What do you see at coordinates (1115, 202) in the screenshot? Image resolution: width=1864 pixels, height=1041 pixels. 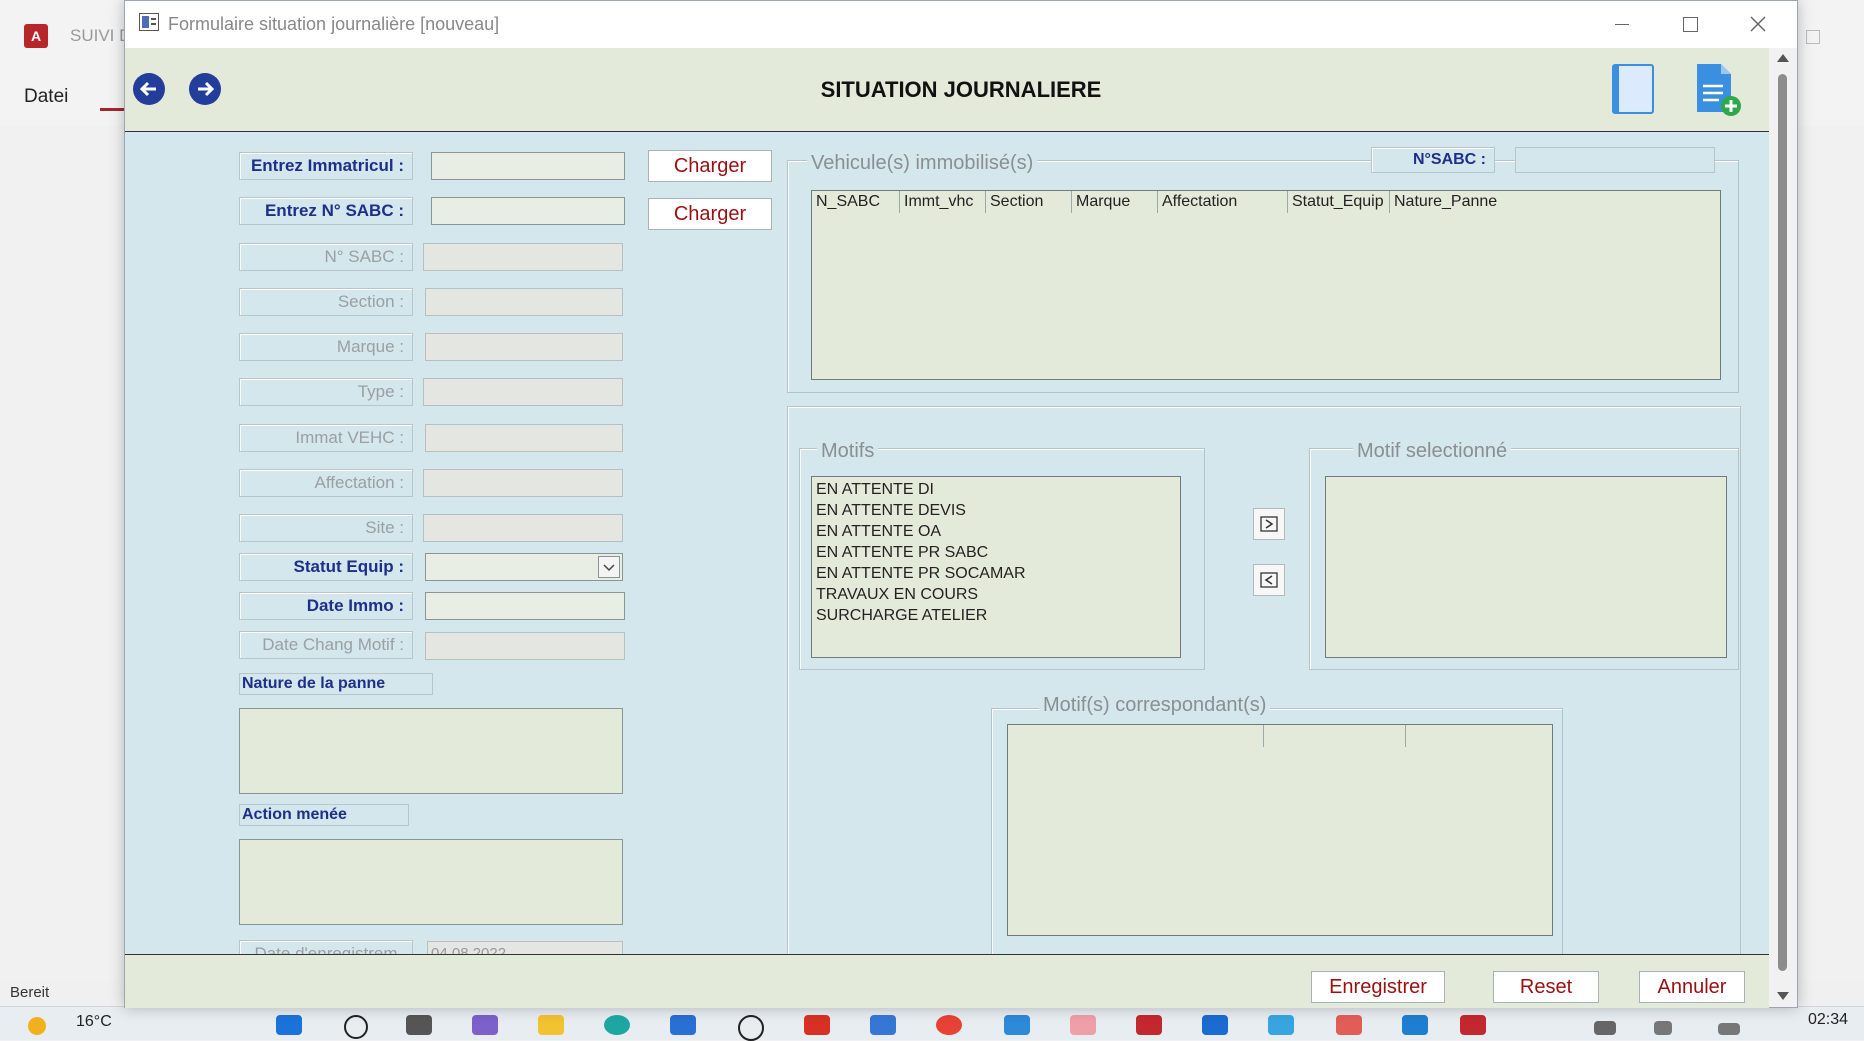 I see `column-header: Marque` at bounding box center [1115, 202].